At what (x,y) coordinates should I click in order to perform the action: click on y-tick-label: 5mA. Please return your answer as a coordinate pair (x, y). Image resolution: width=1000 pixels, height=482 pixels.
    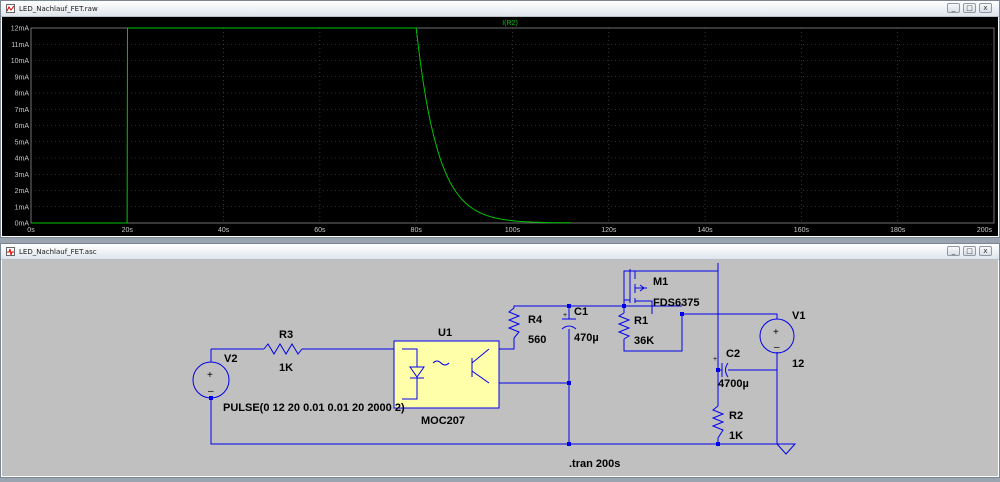
    Looking at the image, I should click on (22, 142).